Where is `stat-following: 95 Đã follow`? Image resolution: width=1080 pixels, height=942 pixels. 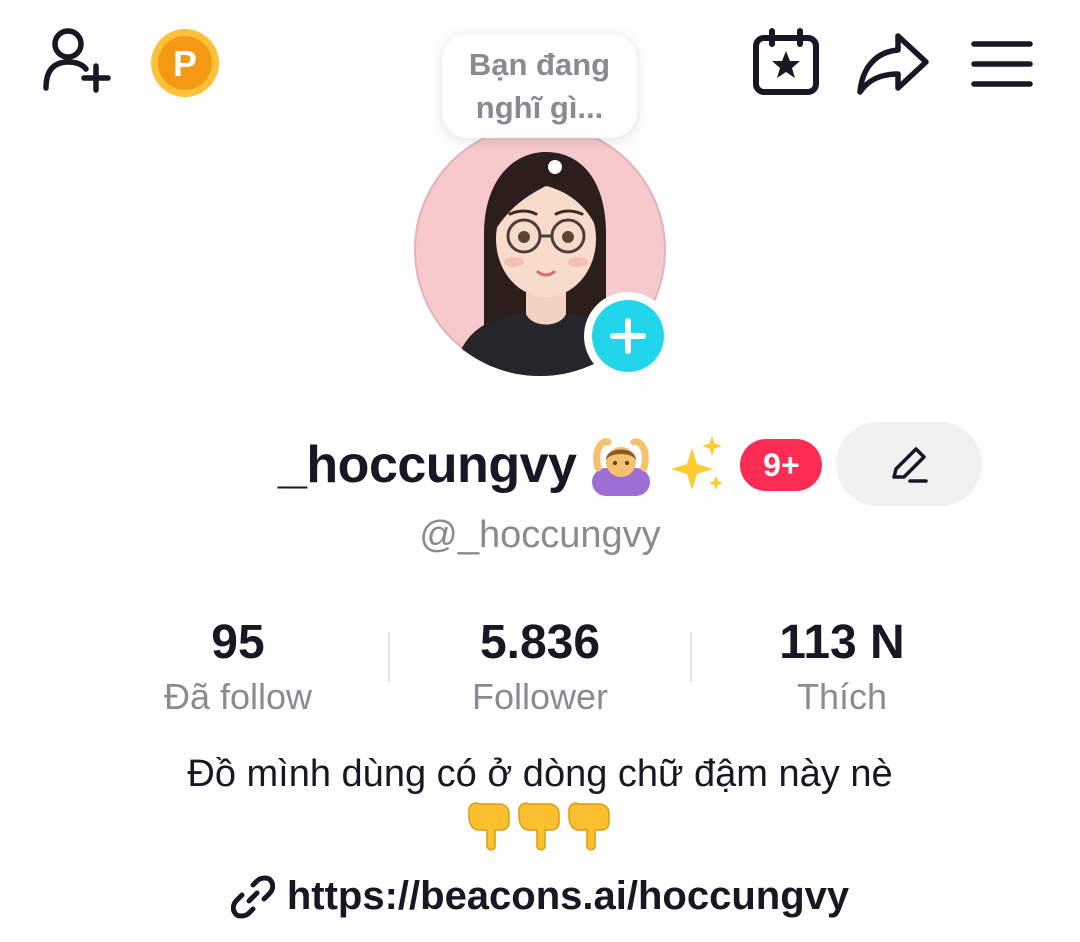
stat-following: 95 Đã follow is located at coordinates (238, 667).